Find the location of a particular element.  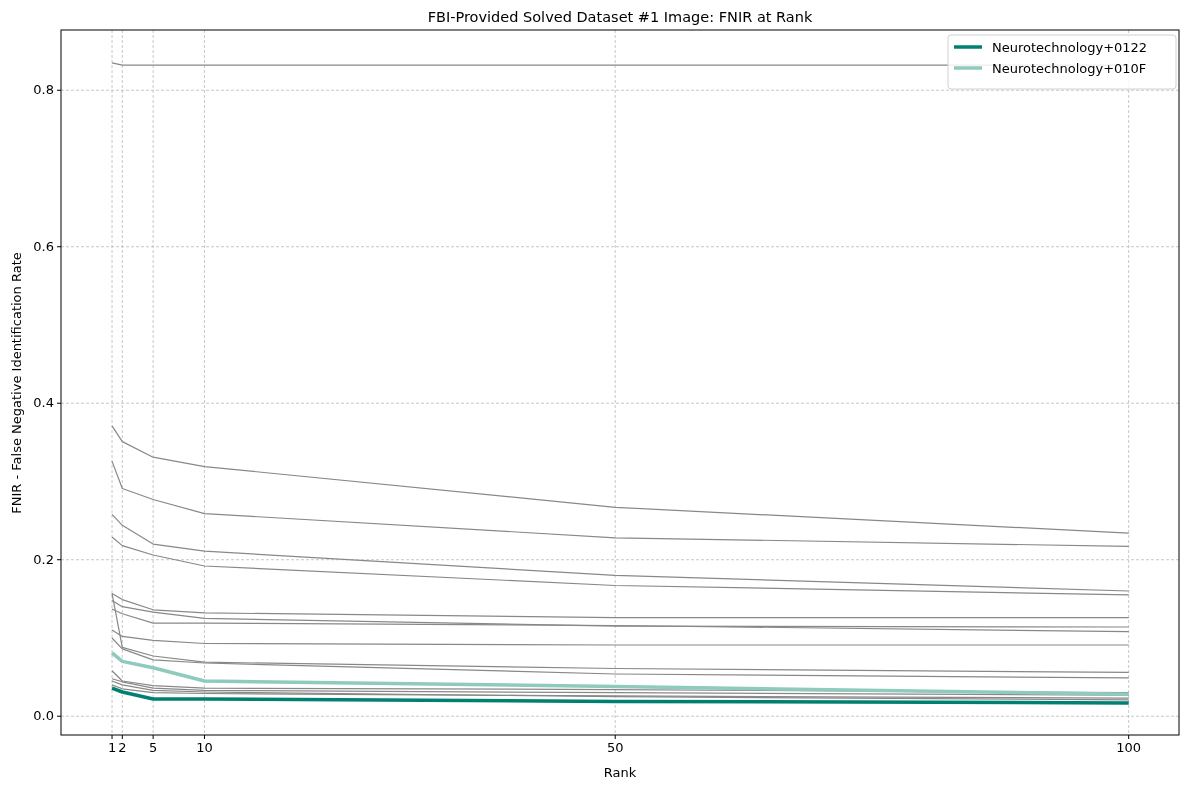

y-tick-label: 0.0 is located at coordinates (43, 716).